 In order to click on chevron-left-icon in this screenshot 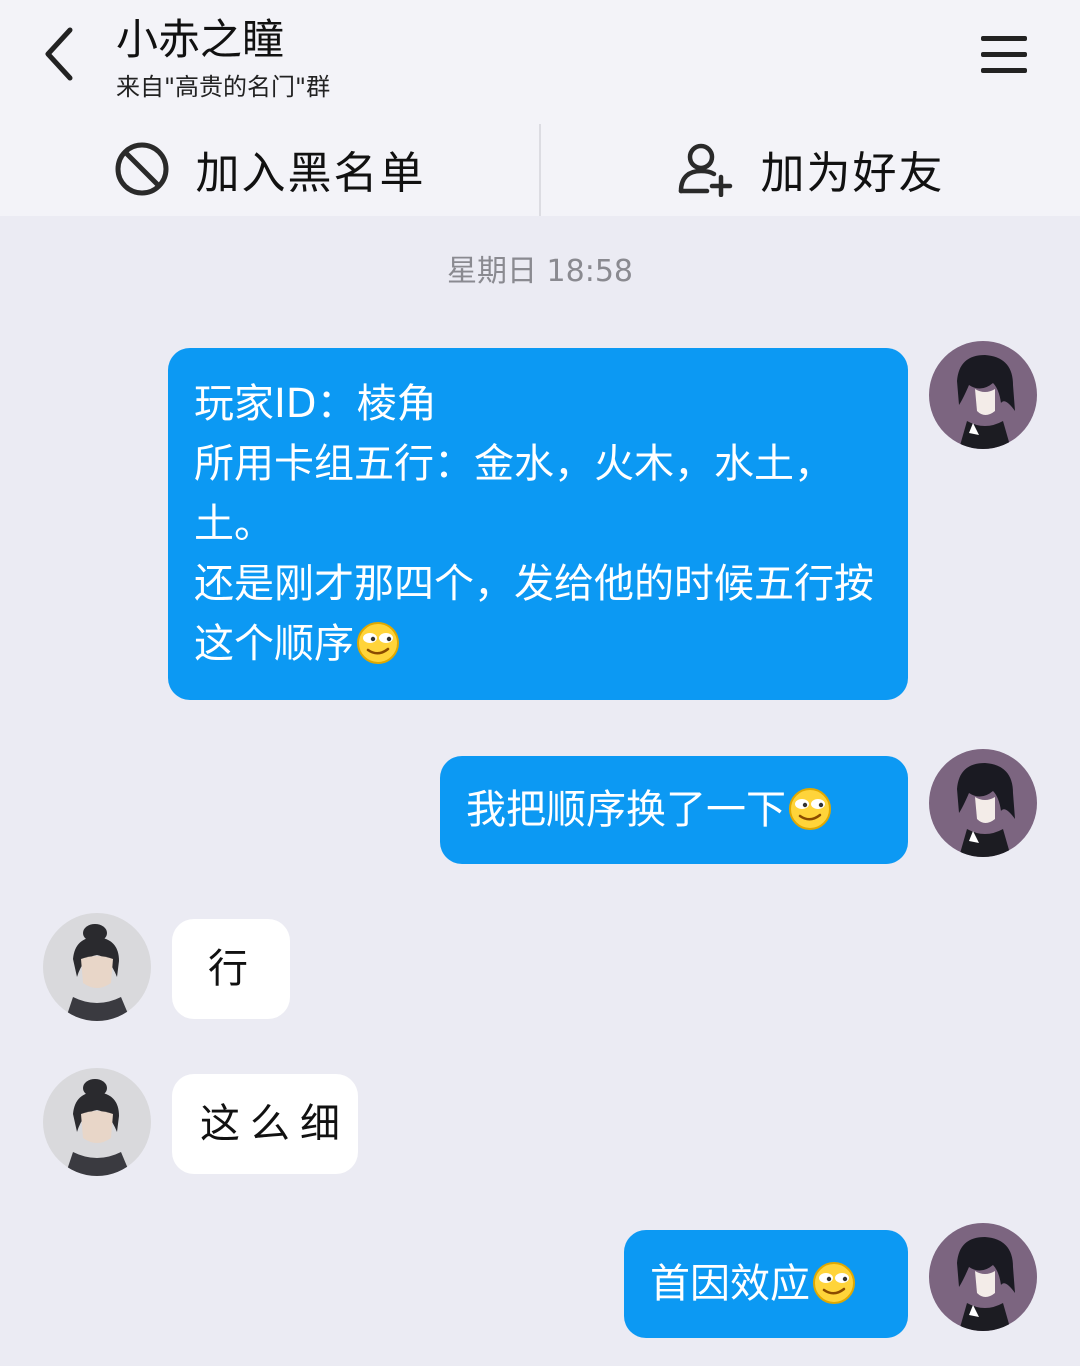, I will do `click(59, 54)`.